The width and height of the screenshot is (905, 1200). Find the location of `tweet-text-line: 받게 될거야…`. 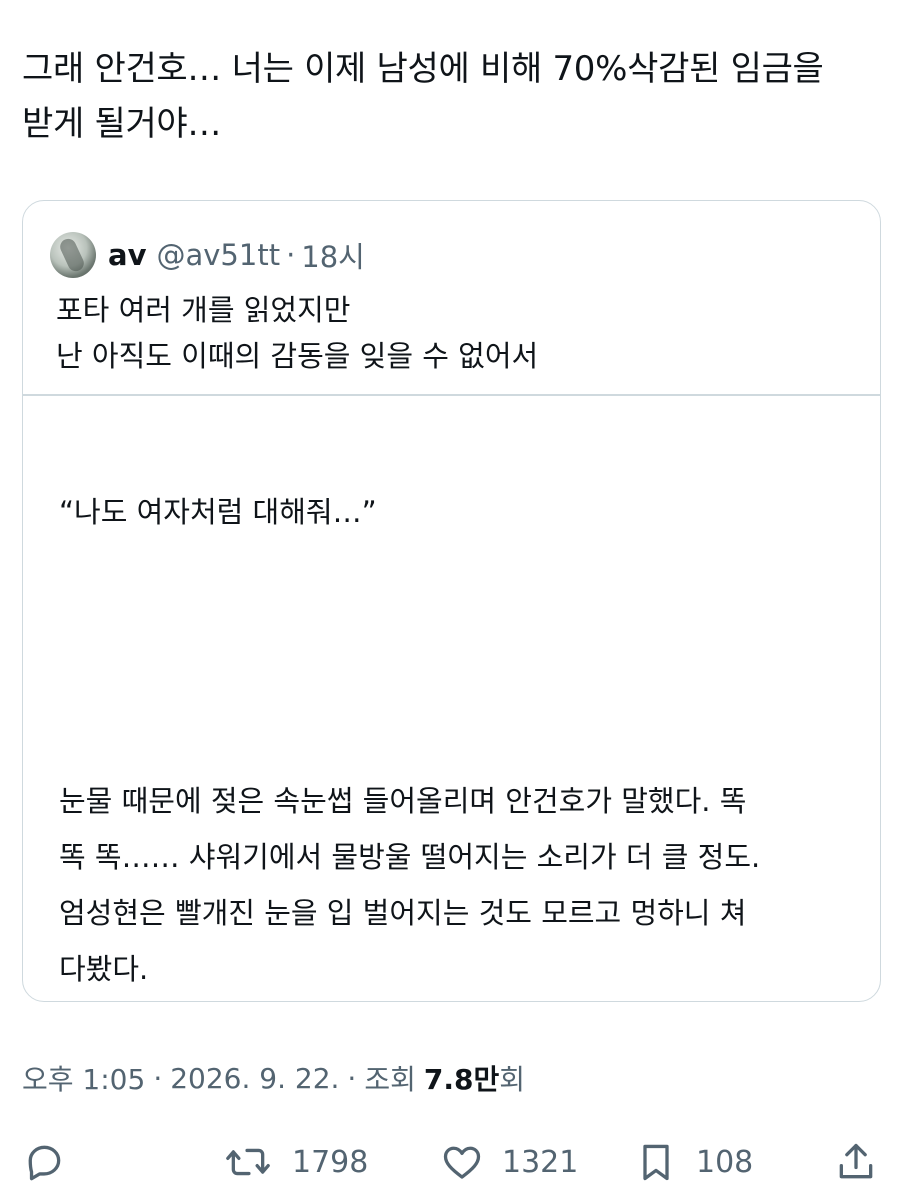

tweet-text-line: 받게 될거야… is located at coordinates (122, 124).